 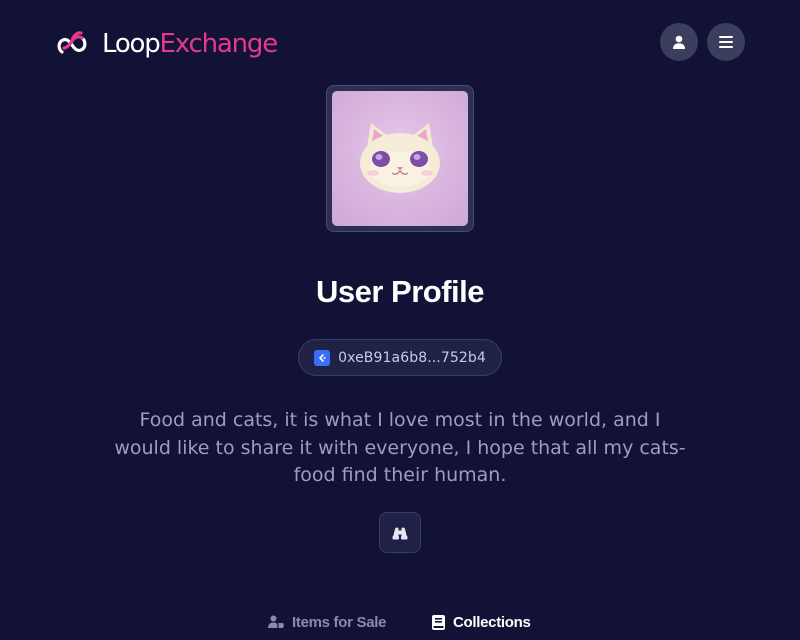 I want to click on tab-collections: Collections, so click(x=481, y=622).